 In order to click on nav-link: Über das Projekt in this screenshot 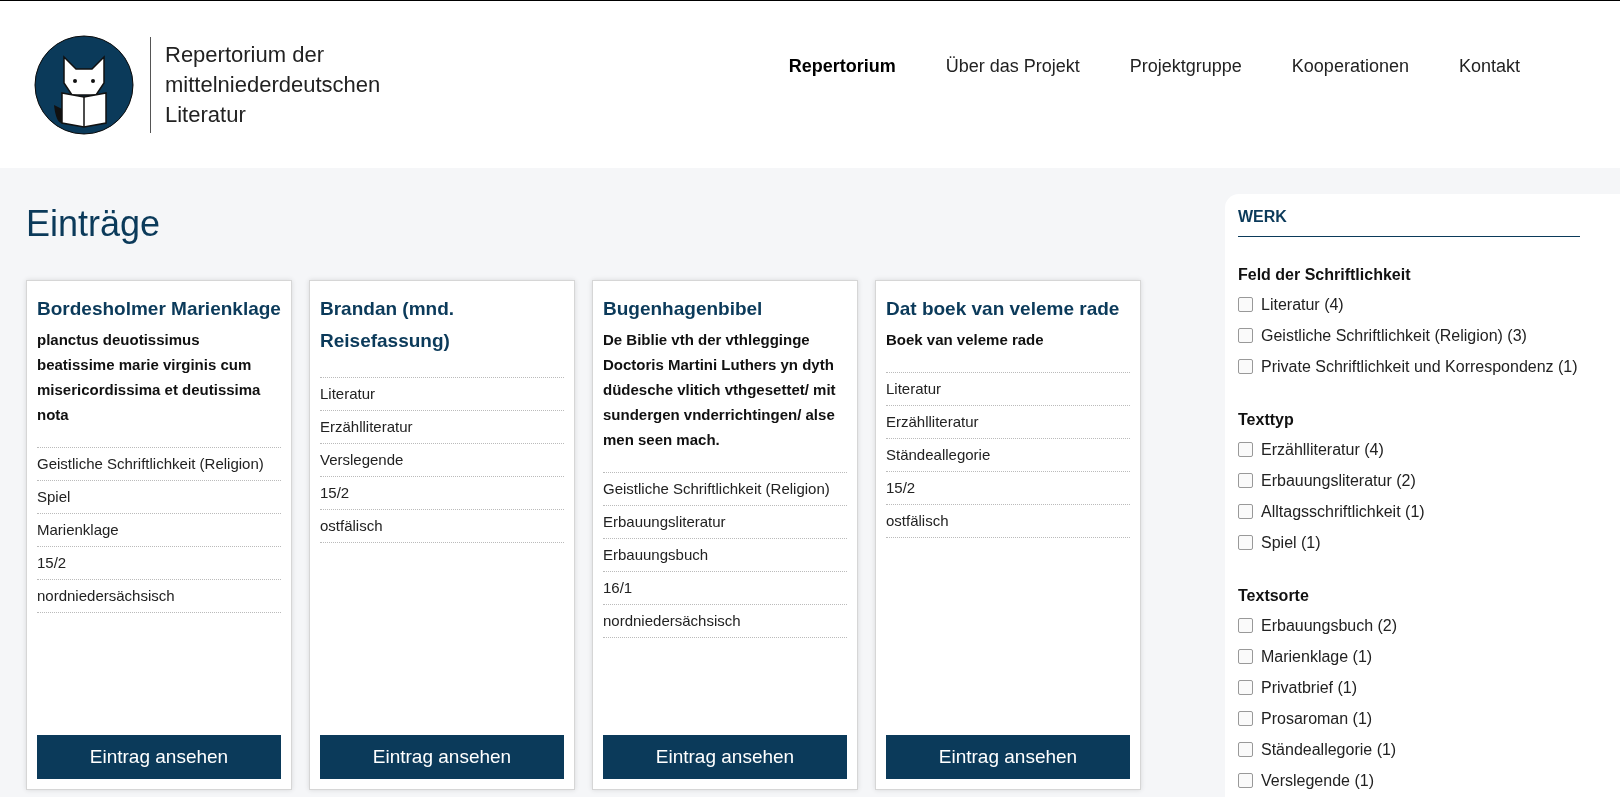, I will do `click(1012, 66)`.